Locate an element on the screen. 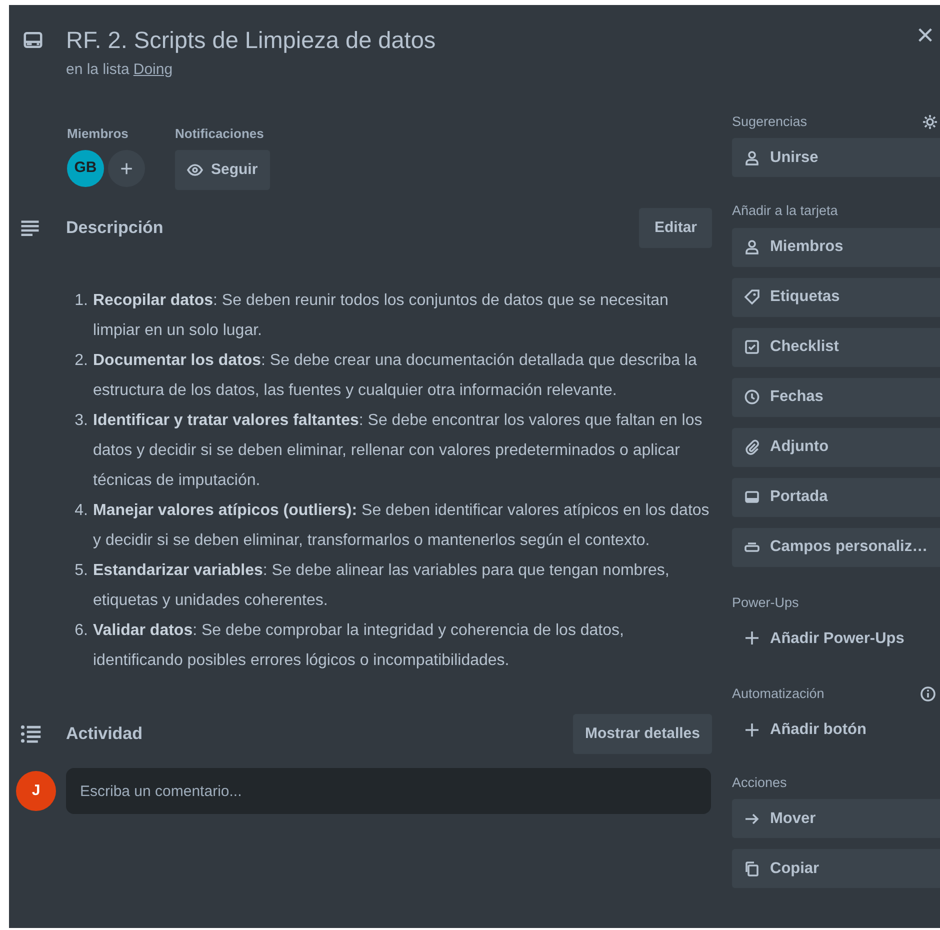 Image resolution: width=940 pixels, height=930 pixels. notifications-label: Notificaciones is located at coordinates (220, 133).